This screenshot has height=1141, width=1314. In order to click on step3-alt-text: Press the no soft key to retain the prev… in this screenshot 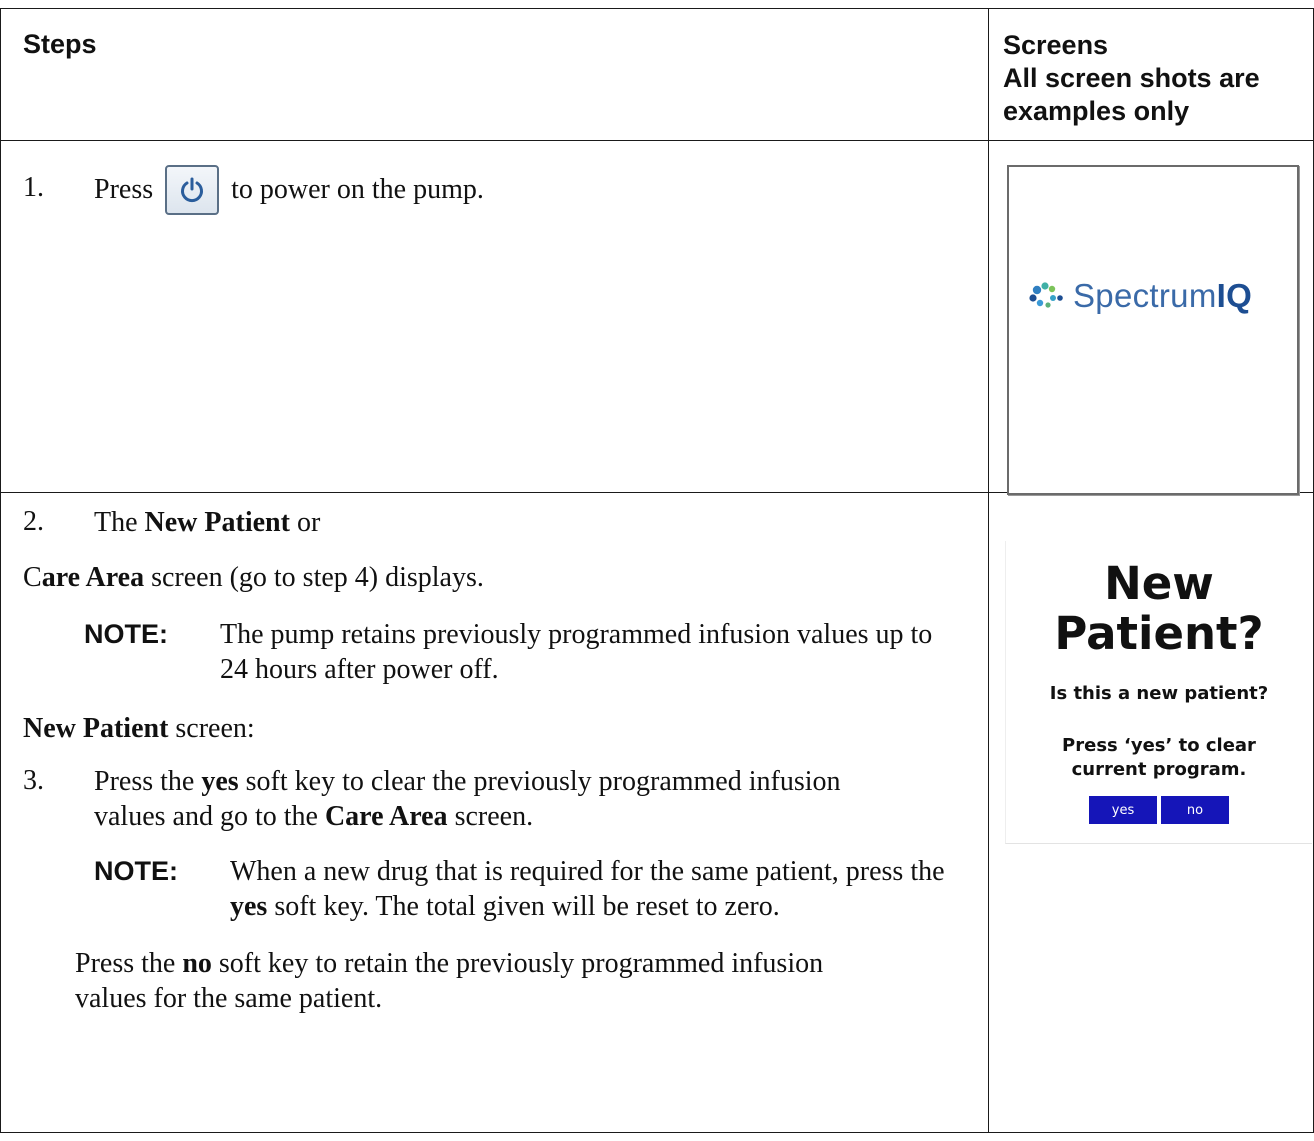, I will do `click(449, 981)`.